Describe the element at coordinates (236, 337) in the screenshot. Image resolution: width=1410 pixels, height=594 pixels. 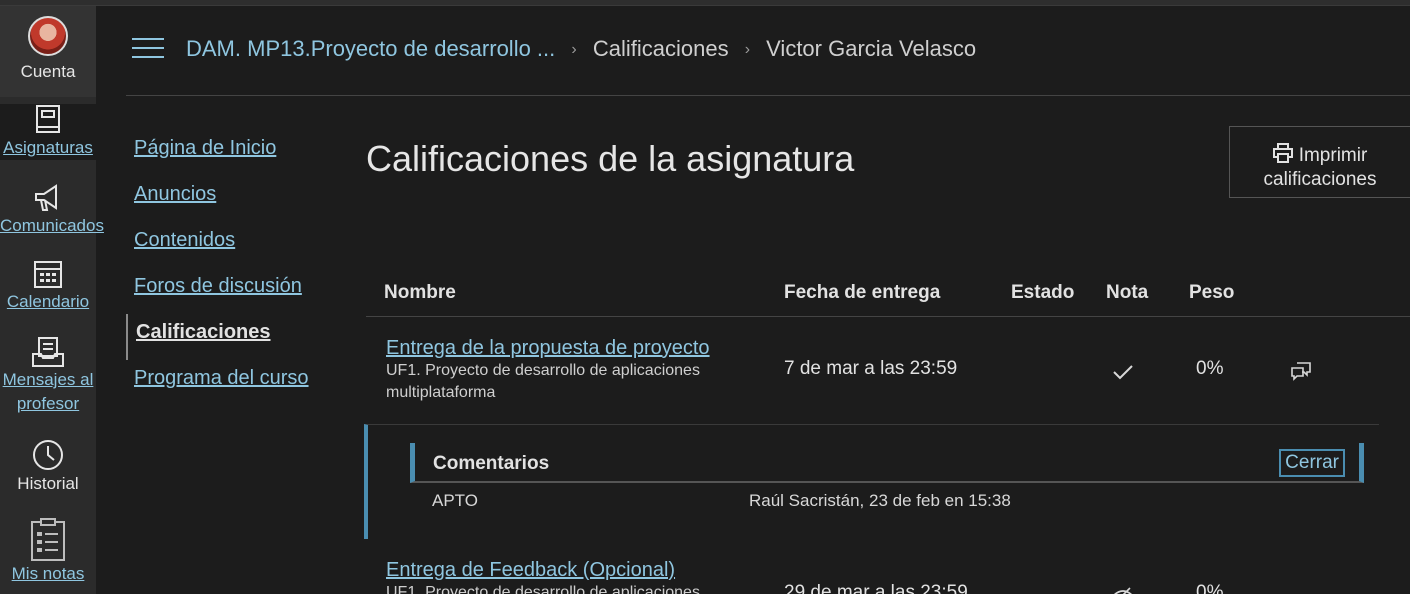
I see `course-nav-grades: Calificaciones` at that location.